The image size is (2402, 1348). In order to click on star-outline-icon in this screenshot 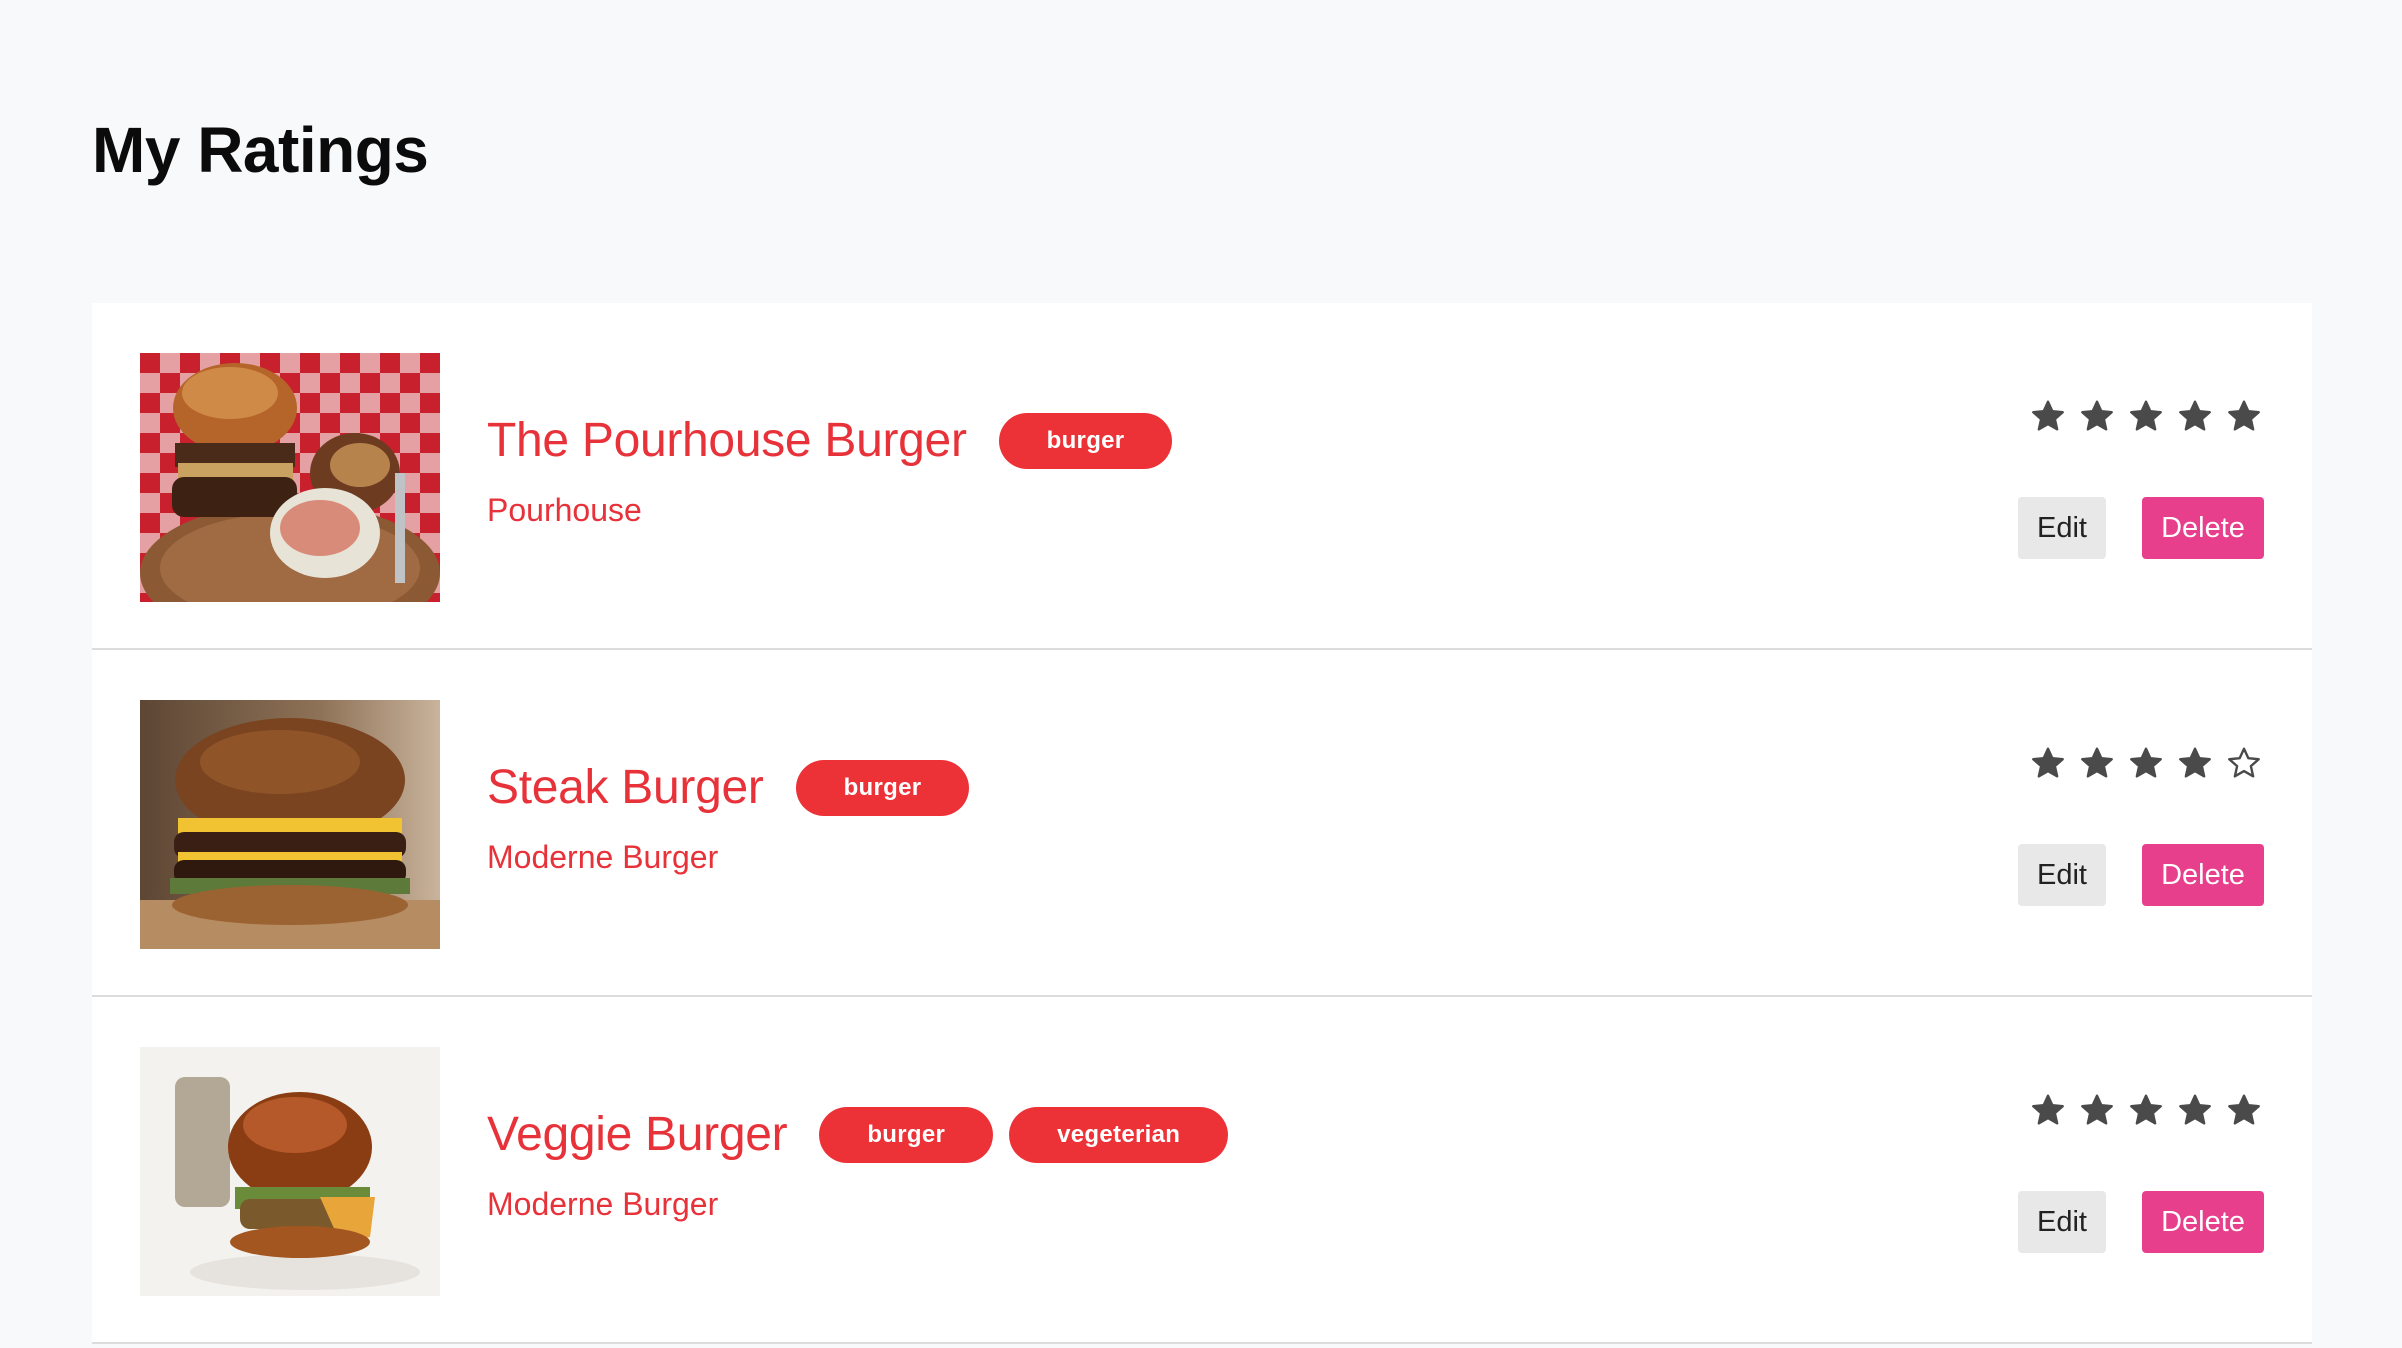, I will do `click(2244, 763)`.